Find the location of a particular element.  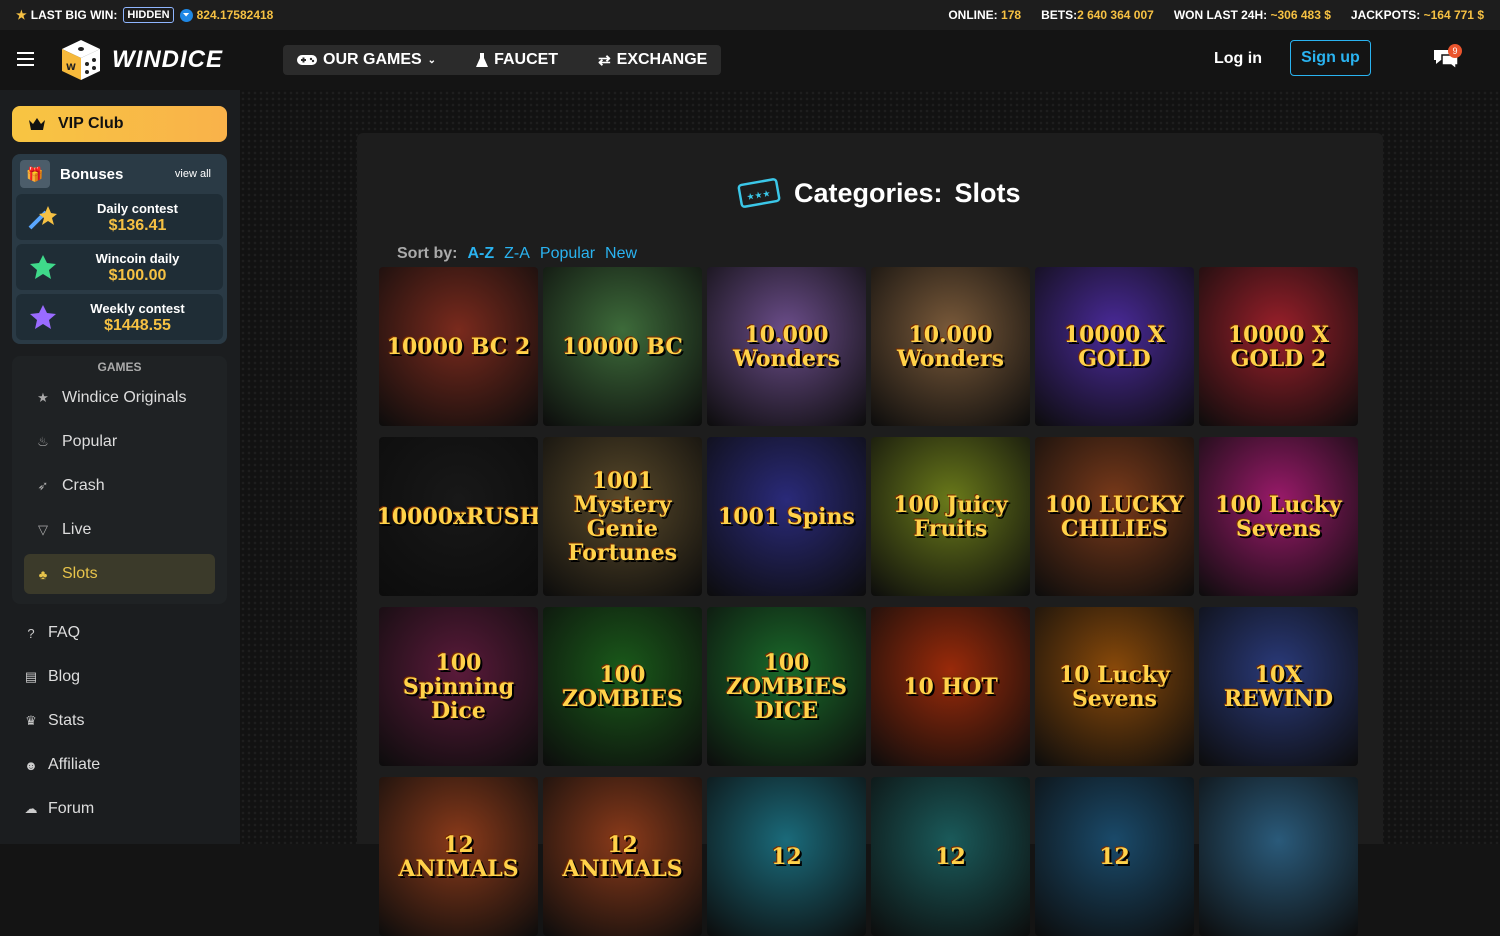

bonus-amount: $1448.55 is located at coordinates (137, 325).